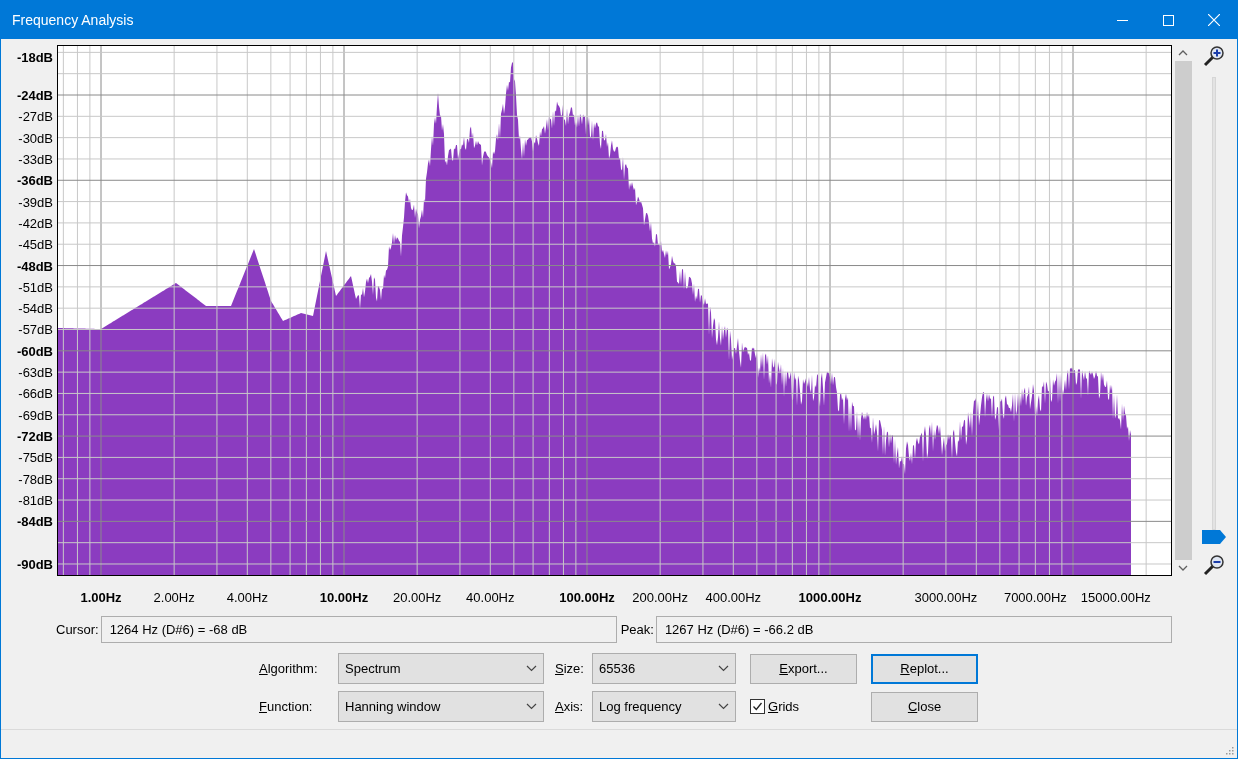 Image resolution: width=1238 pixels, height=759 pixels. What do you see at coordinates (946, 597) in the screenshot?
I see `axis-label: 3000.00Hz` at bounding box center [946, 597].